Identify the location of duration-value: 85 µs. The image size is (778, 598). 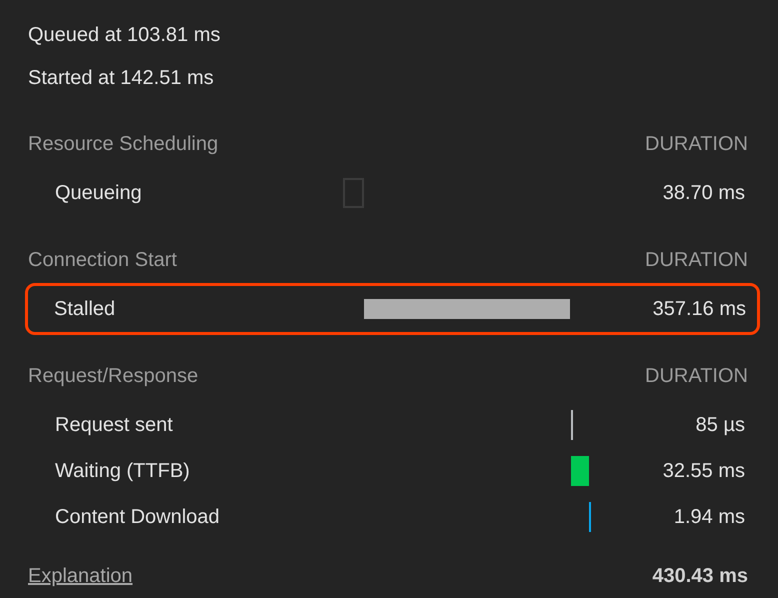
(719, 425).